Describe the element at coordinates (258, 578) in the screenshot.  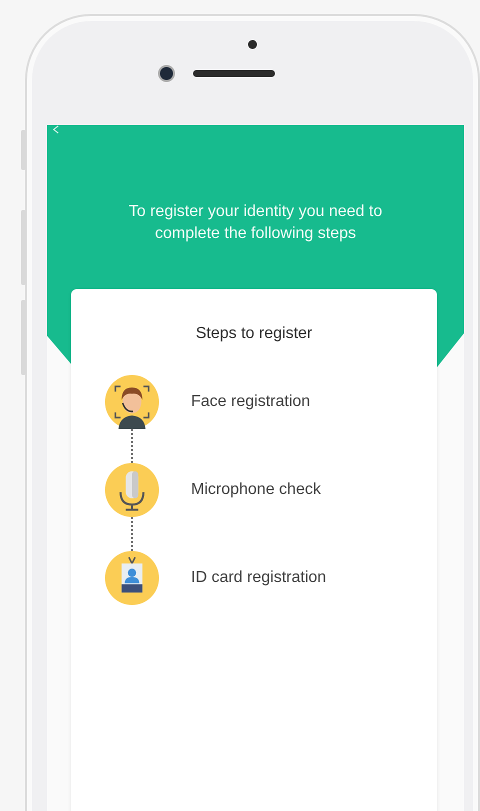
I see `step-label: ID card registration` at that location.